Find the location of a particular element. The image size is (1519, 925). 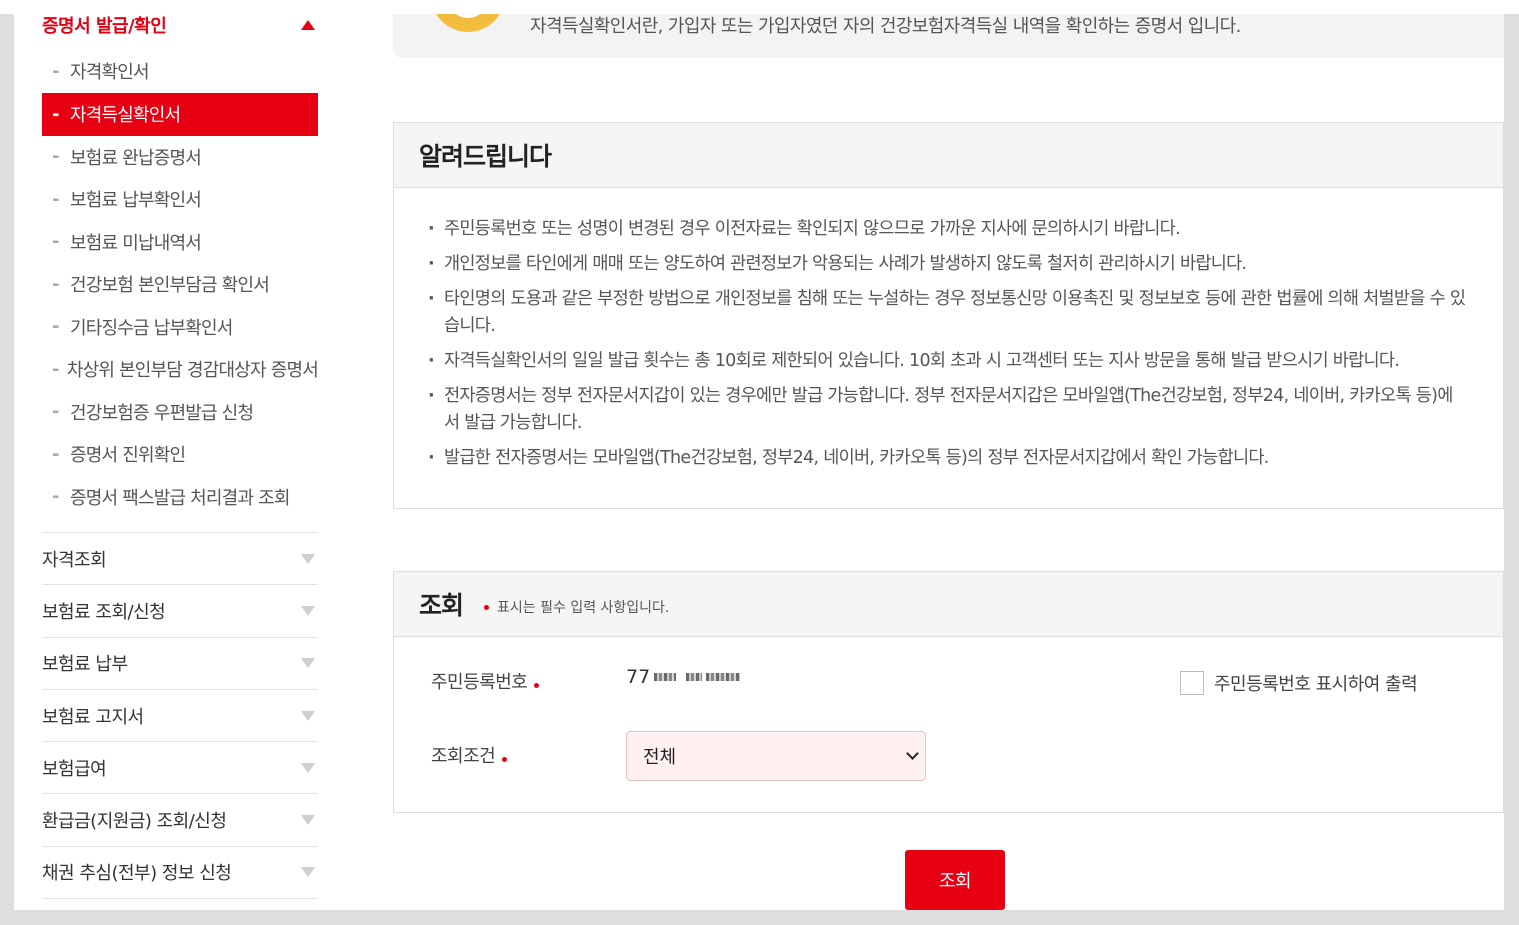

search-title: 조회 is located at coordinates (441, 605).